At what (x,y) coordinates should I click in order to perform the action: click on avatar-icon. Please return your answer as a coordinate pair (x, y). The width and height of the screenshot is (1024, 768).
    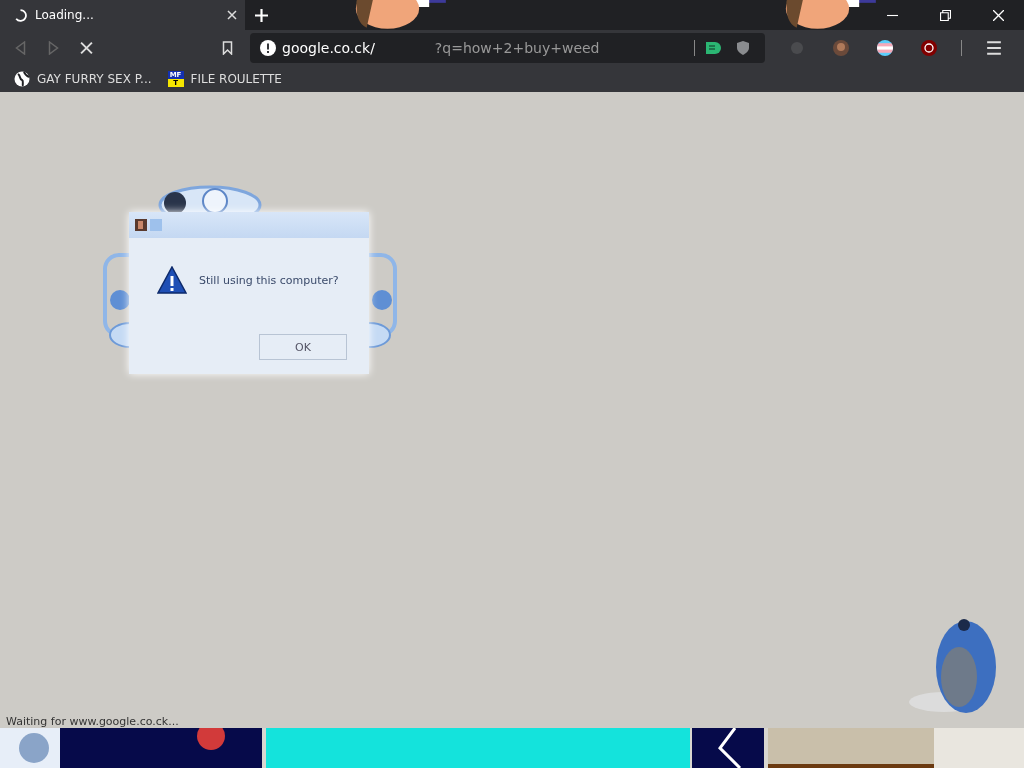
    Looking at the image, I should click on (841, 48).